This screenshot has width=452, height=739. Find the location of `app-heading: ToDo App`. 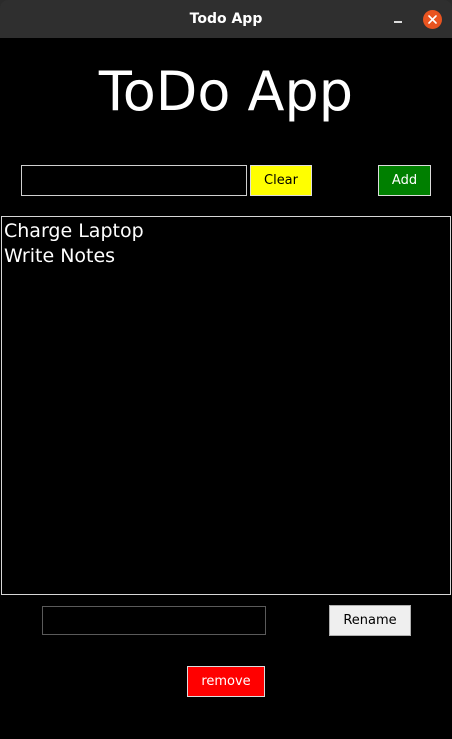

app-heading: ToDo App is located at coordinates (226, 91).